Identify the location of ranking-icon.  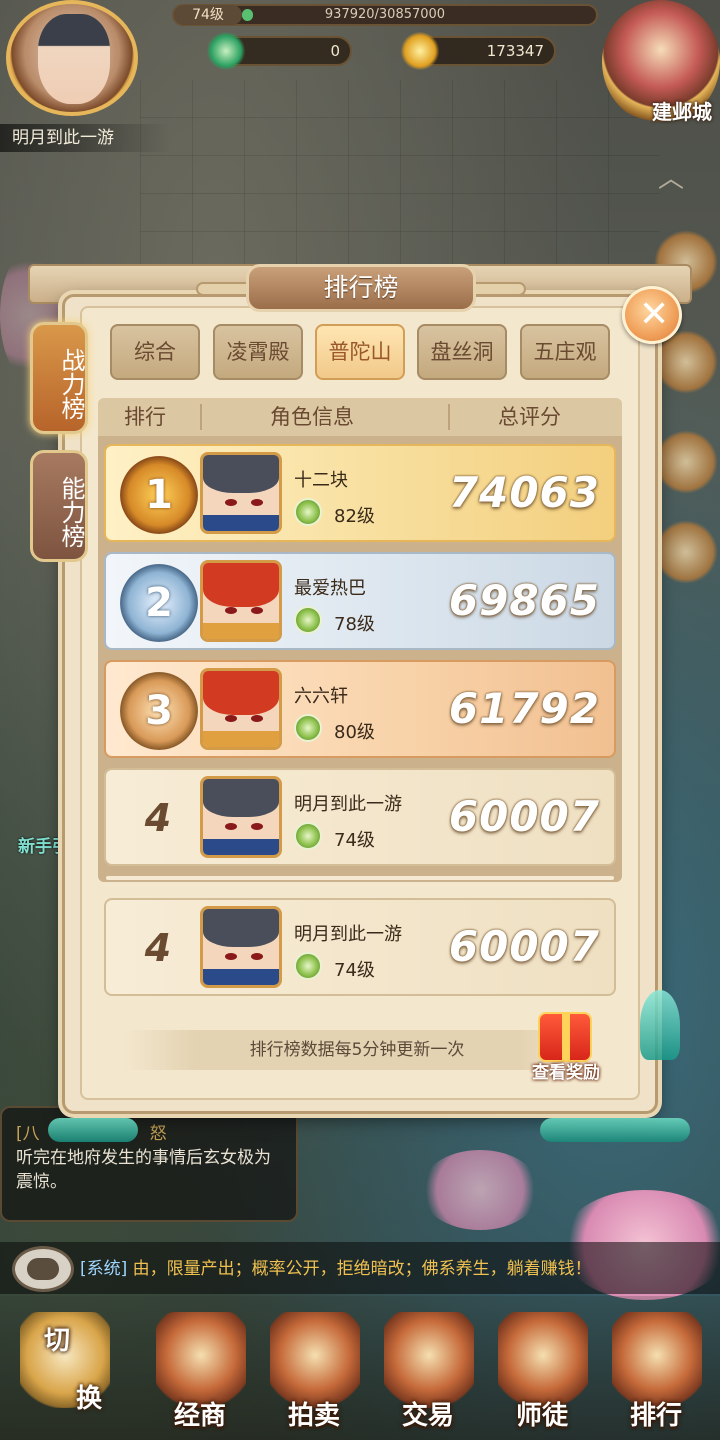
(657, 1360).